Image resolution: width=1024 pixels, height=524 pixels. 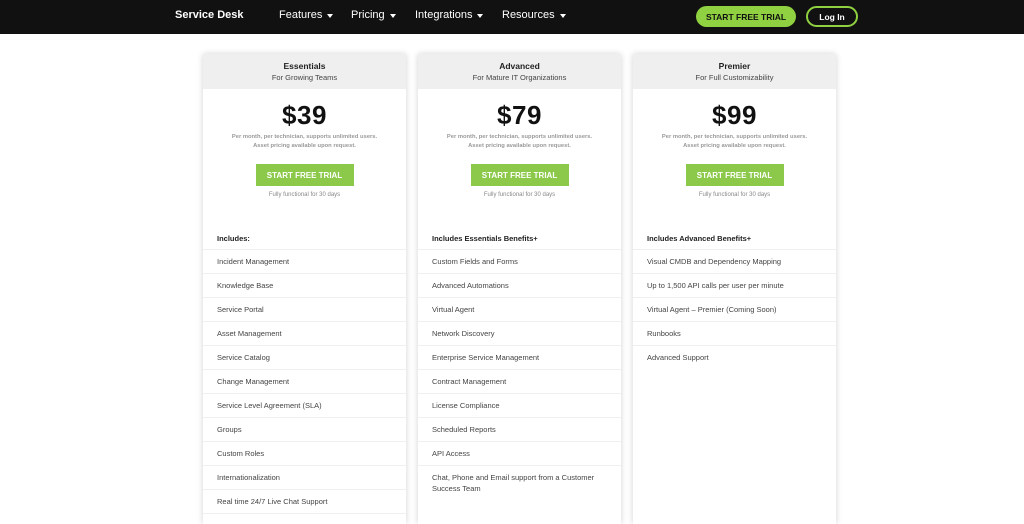 What do you see at coordinates (304, 406) in the screenshot?
I see `feature-item: Service Level Agreement (SLA)` at bounding box center [304, 406].